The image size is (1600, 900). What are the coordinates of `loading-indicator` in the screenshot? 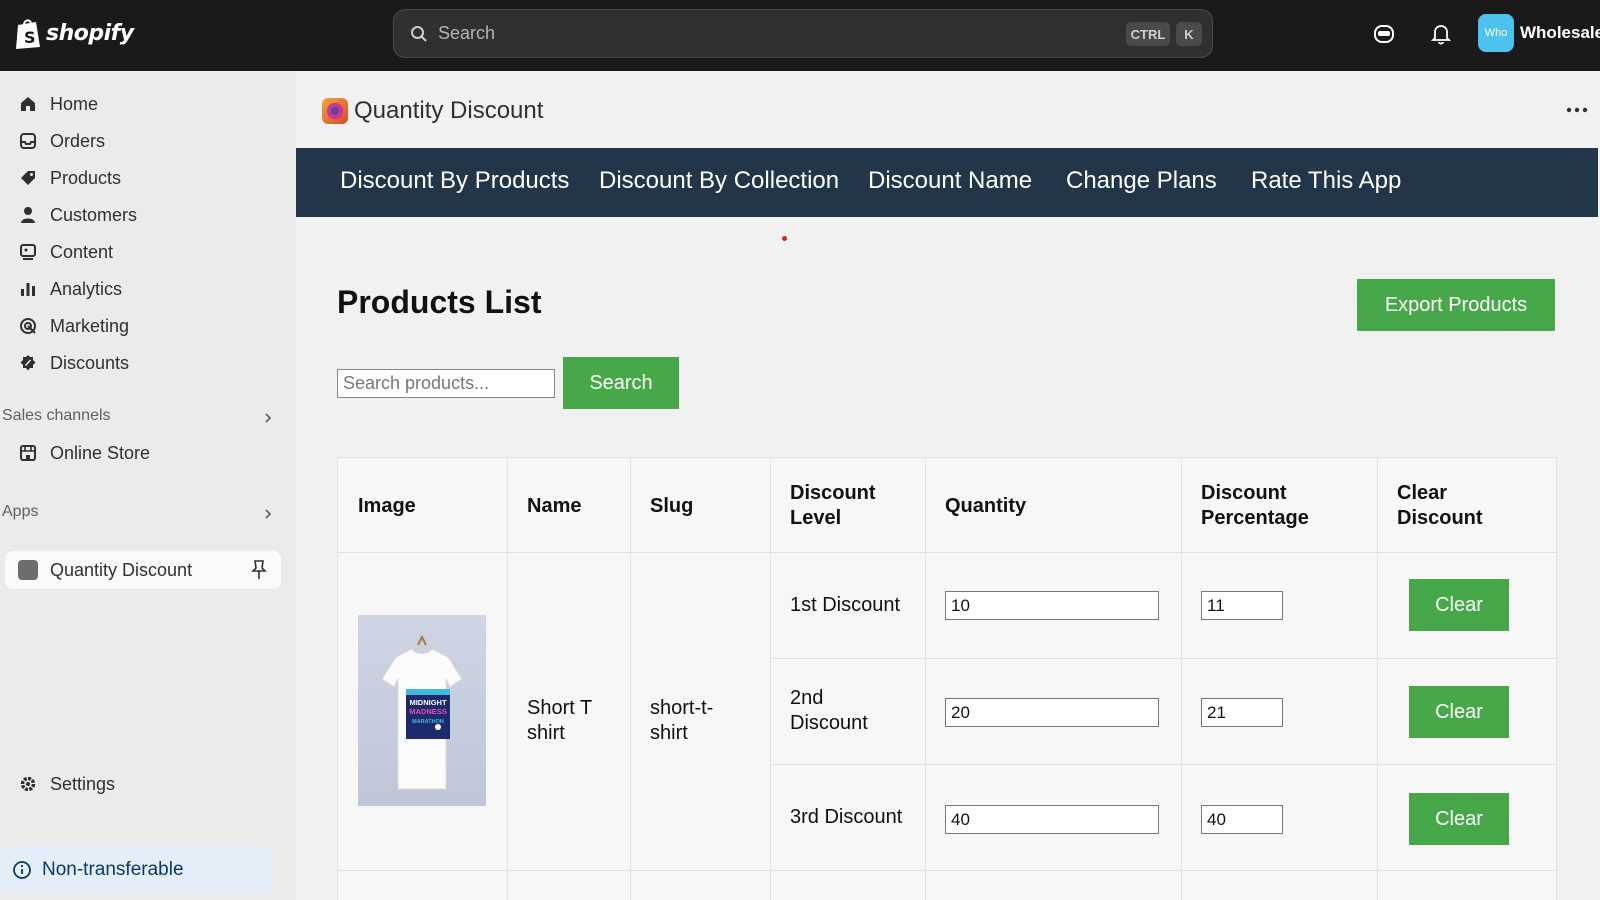 It's located at (784, 238).